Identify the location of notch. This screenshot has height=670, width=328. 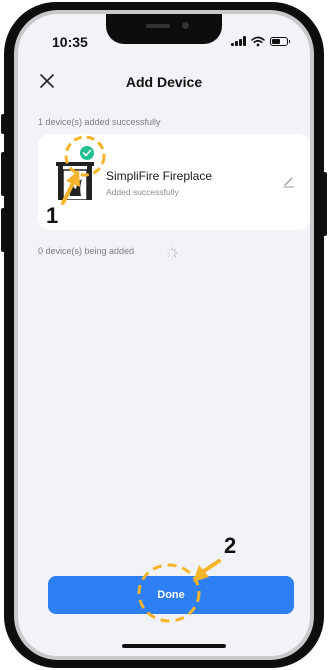
(164, 29).